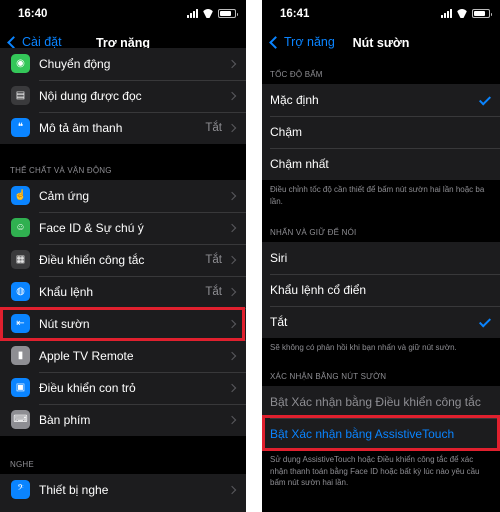 Image resolution: width=500 pixels, height=512 pixels. Describe the element at coordinates (381, 322) in the screenshot. I see `option-off: Tắt` at that location.